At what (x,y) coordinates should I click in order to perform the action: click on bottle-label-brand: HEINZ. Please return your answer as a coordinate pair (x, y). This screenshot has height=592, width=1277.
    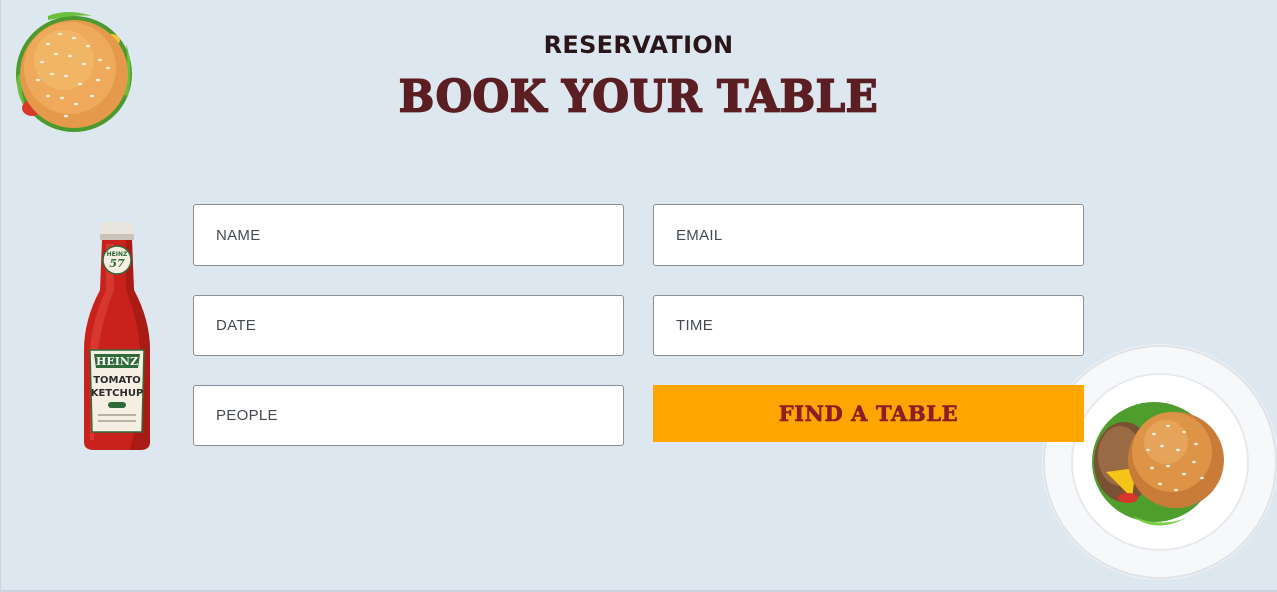
    Looking at the image, I should click on (117, 361).